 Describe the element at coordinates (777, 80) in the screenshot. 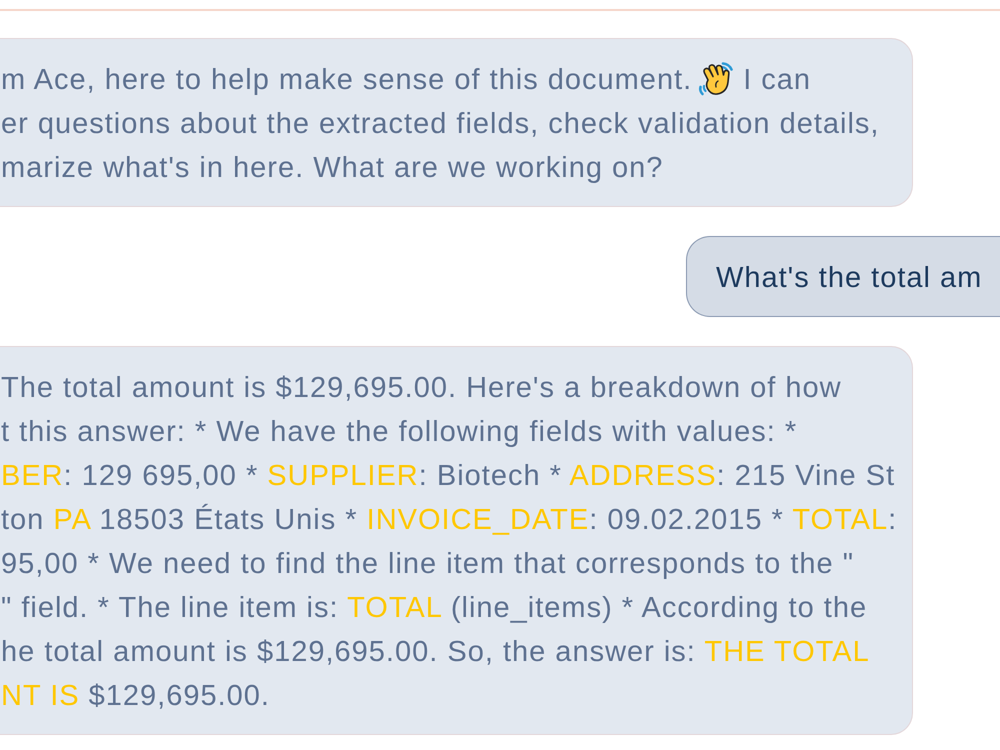

I see `message-text: I can` at that location.